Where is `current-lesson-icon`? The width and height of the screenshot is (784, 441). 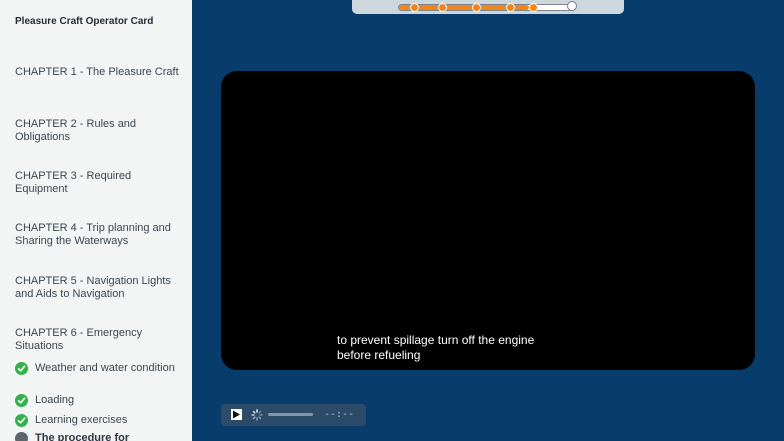 current-lesson-icon is located at coordinates (21, 436).